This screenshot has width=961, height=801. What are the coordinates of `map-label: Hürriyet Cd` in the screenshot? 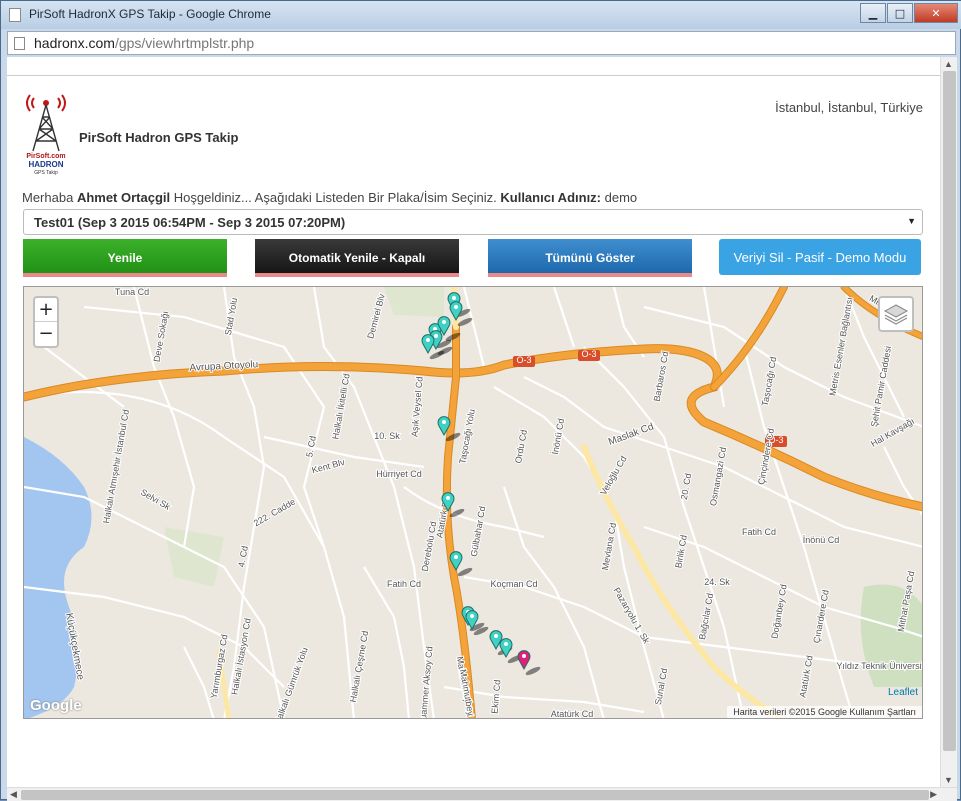 It's located at (399, 474).